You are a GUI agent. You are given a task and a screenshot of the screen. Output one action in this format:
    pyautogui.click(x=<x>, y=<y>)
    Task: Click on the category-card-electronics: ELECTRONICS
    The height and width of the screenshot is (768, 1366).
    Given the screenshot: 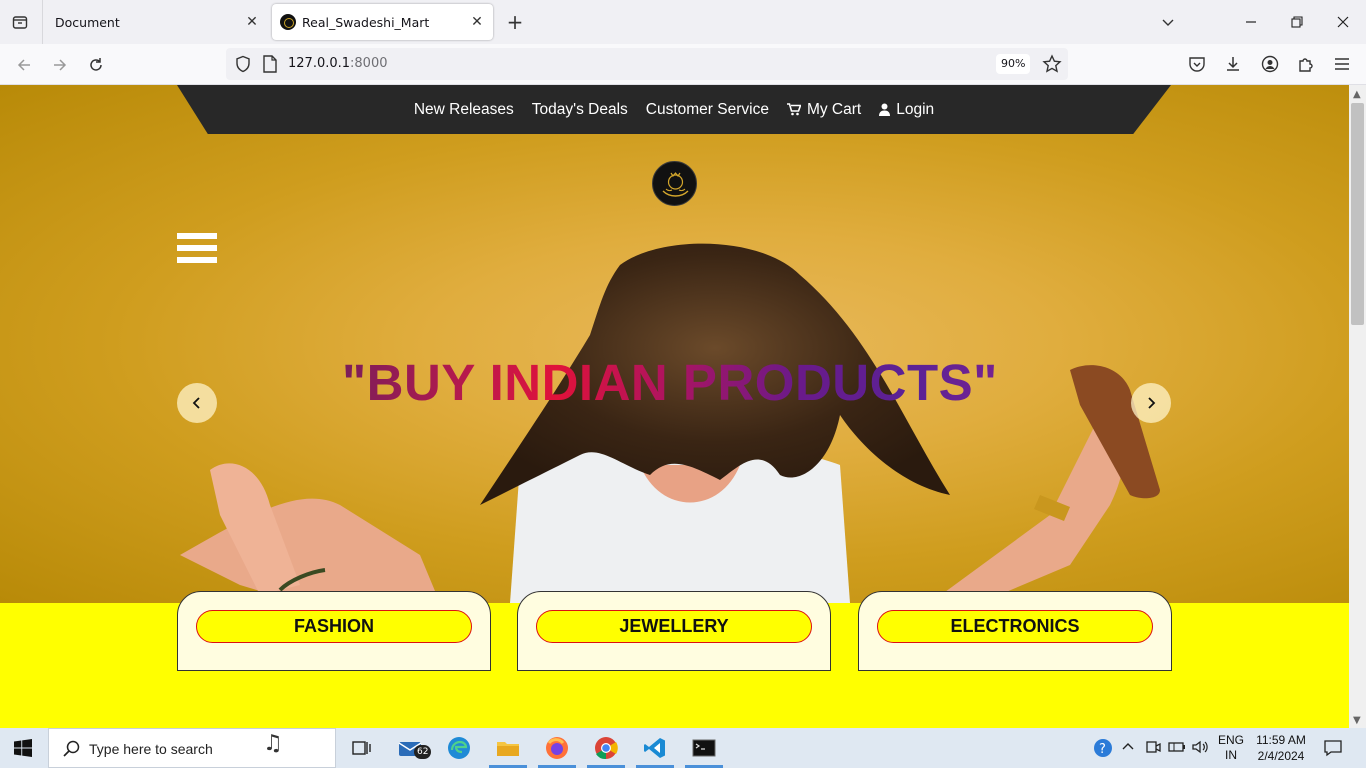 What is the action you would take?
    pyautogui.click(x=1015, y=631)
    